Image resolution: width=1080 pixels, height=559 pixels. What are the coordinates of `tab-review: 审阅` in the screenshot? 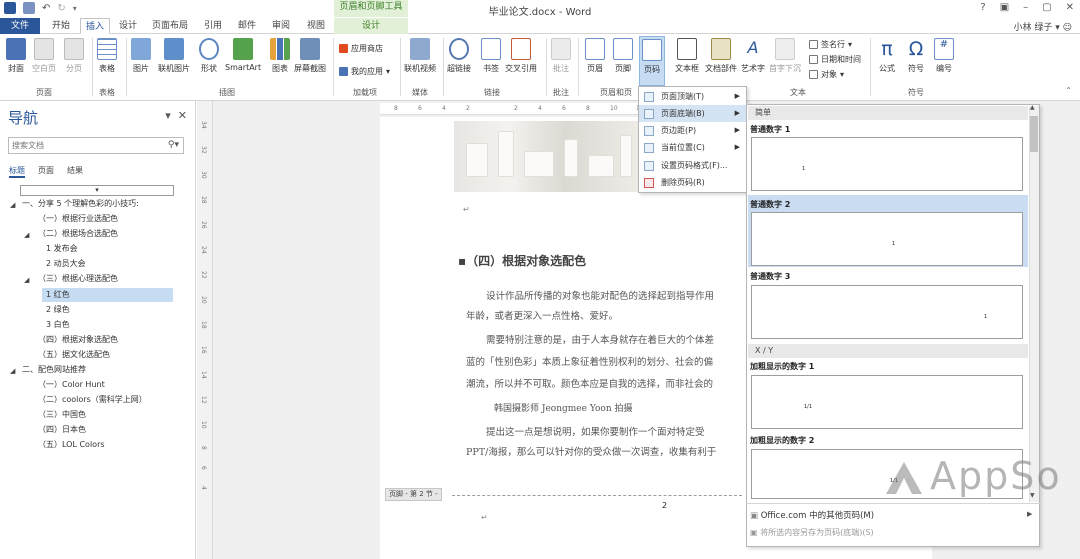 It's located at (281, 26).